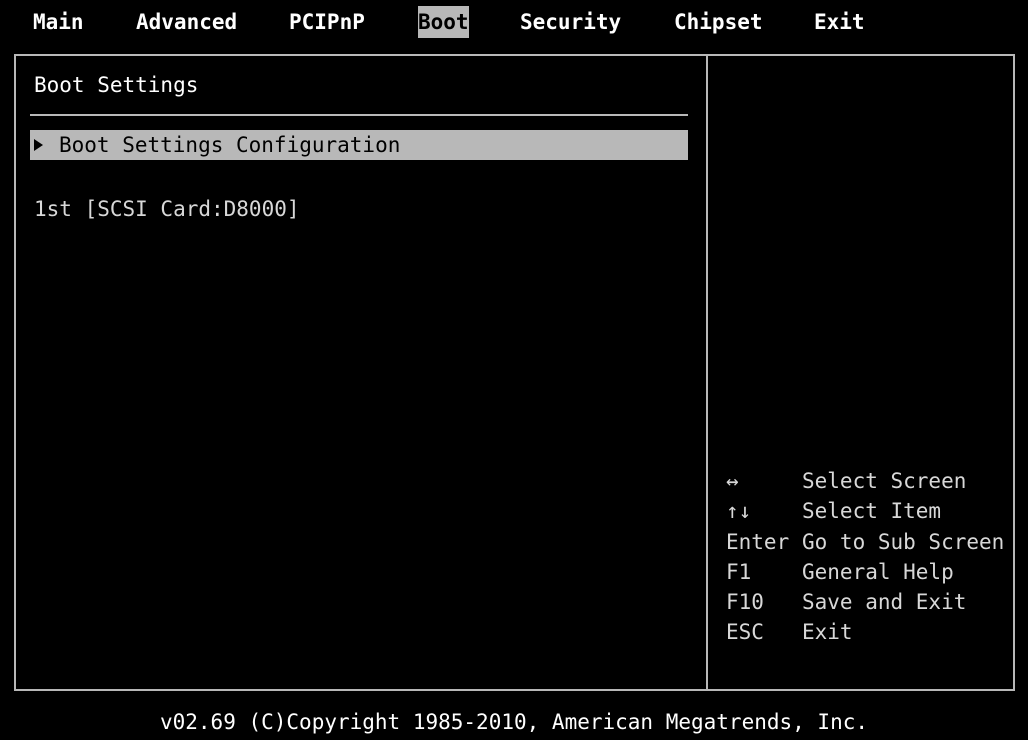  What do you see at coordinates (732, 481) in the screenshot?
I see `left-right-arrow-icon: ↔` at bounding box center [732, 481].